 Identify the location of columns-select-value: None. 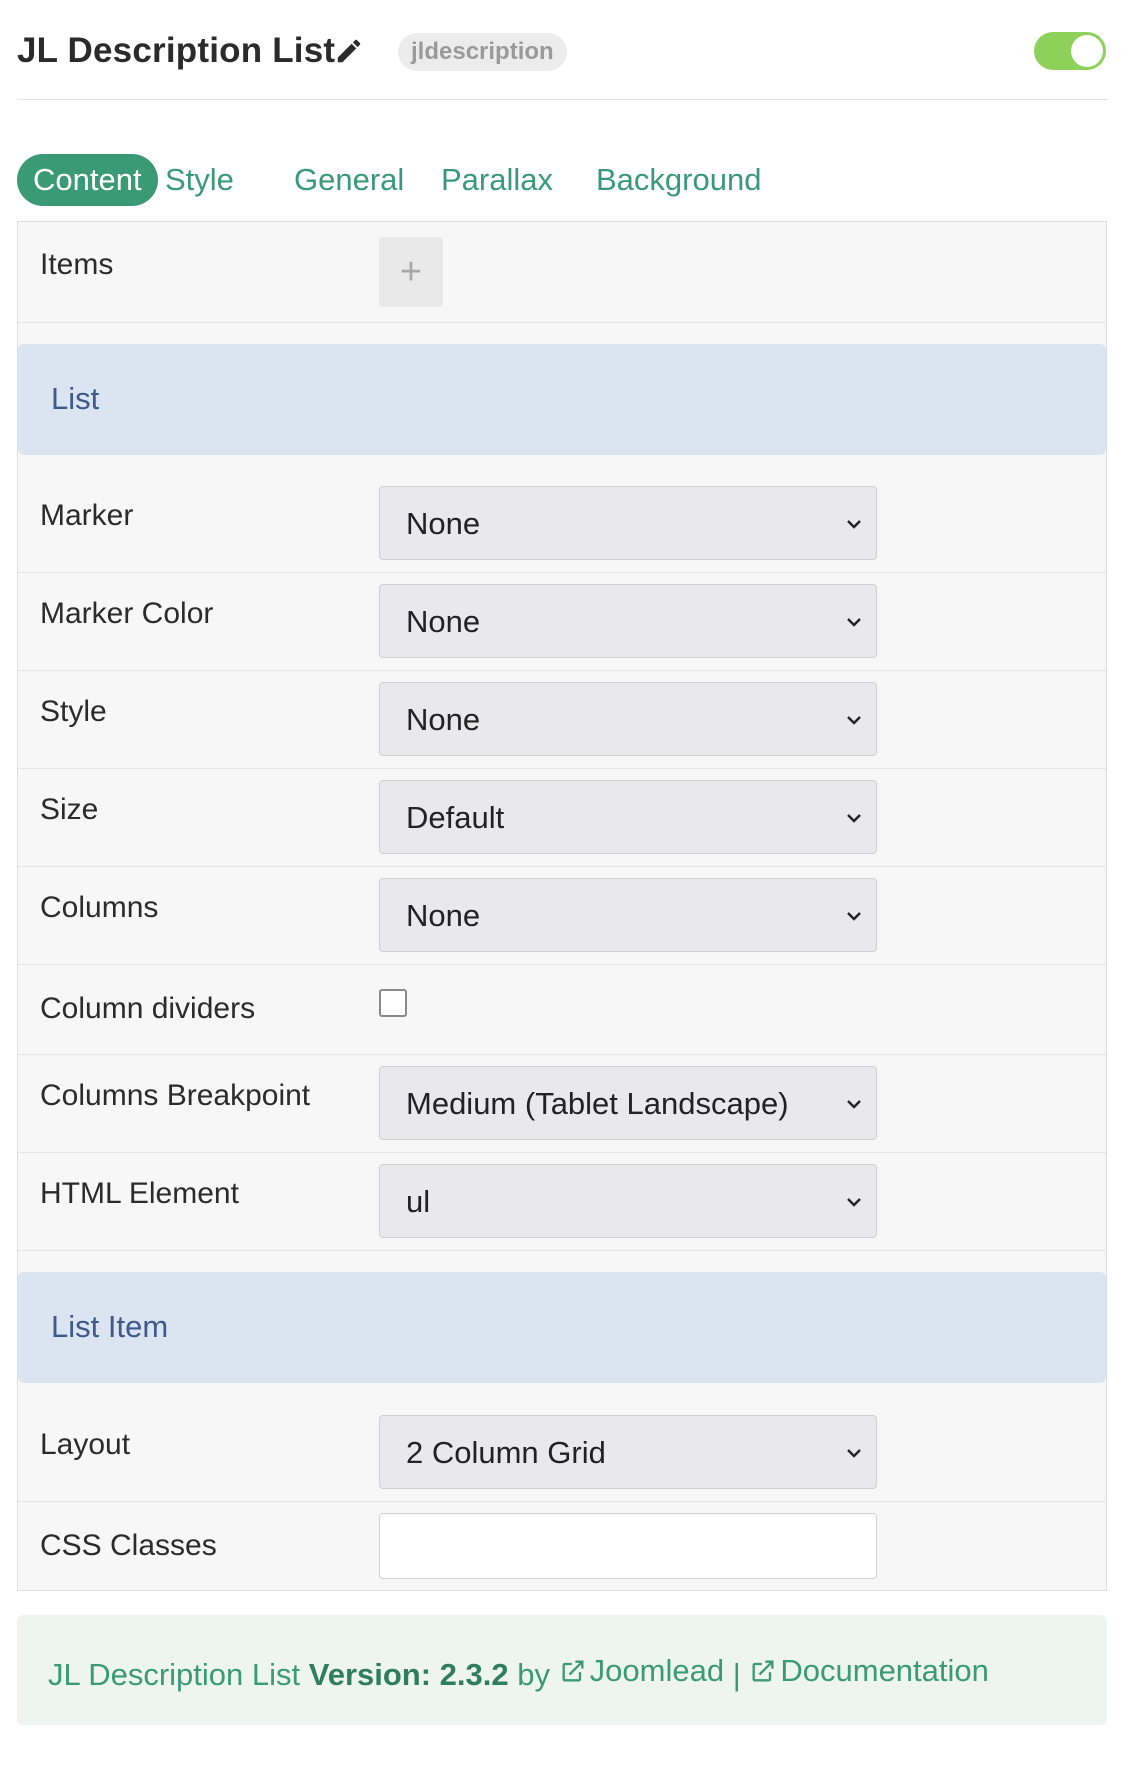
(443, 915).